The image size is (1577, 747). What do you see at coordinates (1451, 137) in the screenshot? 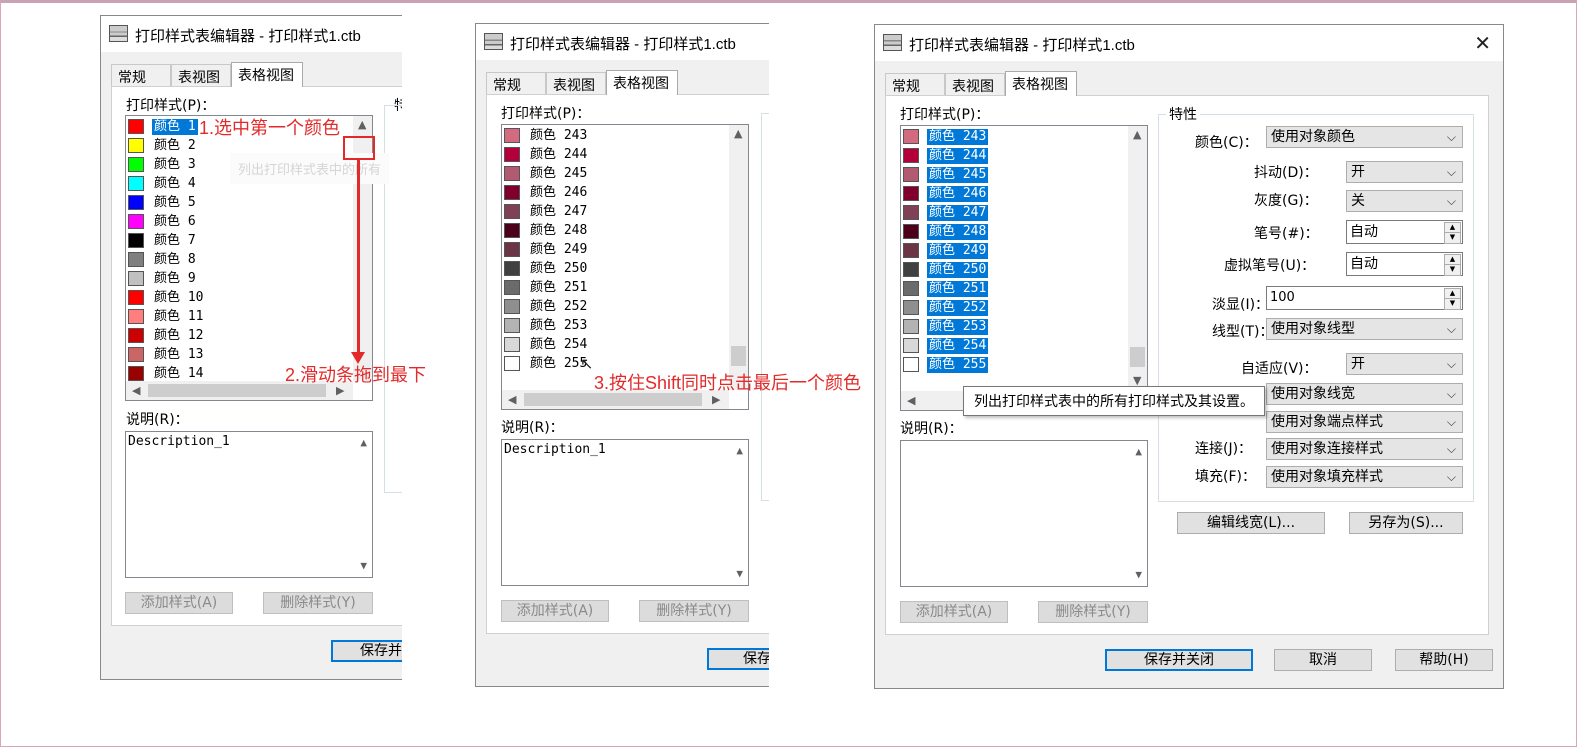
I see `chevron-down-icon: ⌵` at bounding box center [1451, 137].